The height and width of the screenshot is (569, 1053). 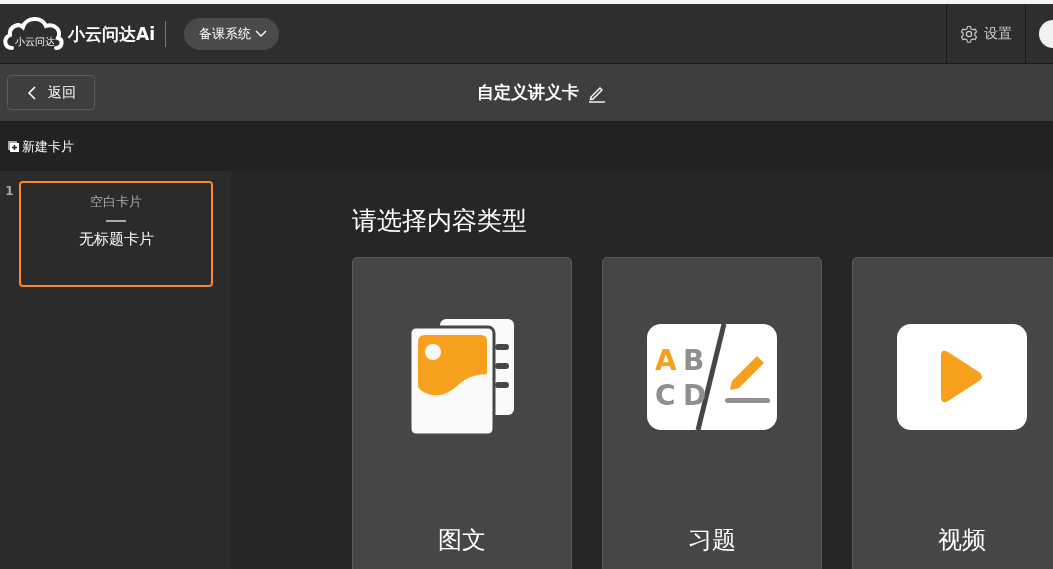 I want to click on content-type-heading: 请选择内容类型, so click(x=440, y=221).